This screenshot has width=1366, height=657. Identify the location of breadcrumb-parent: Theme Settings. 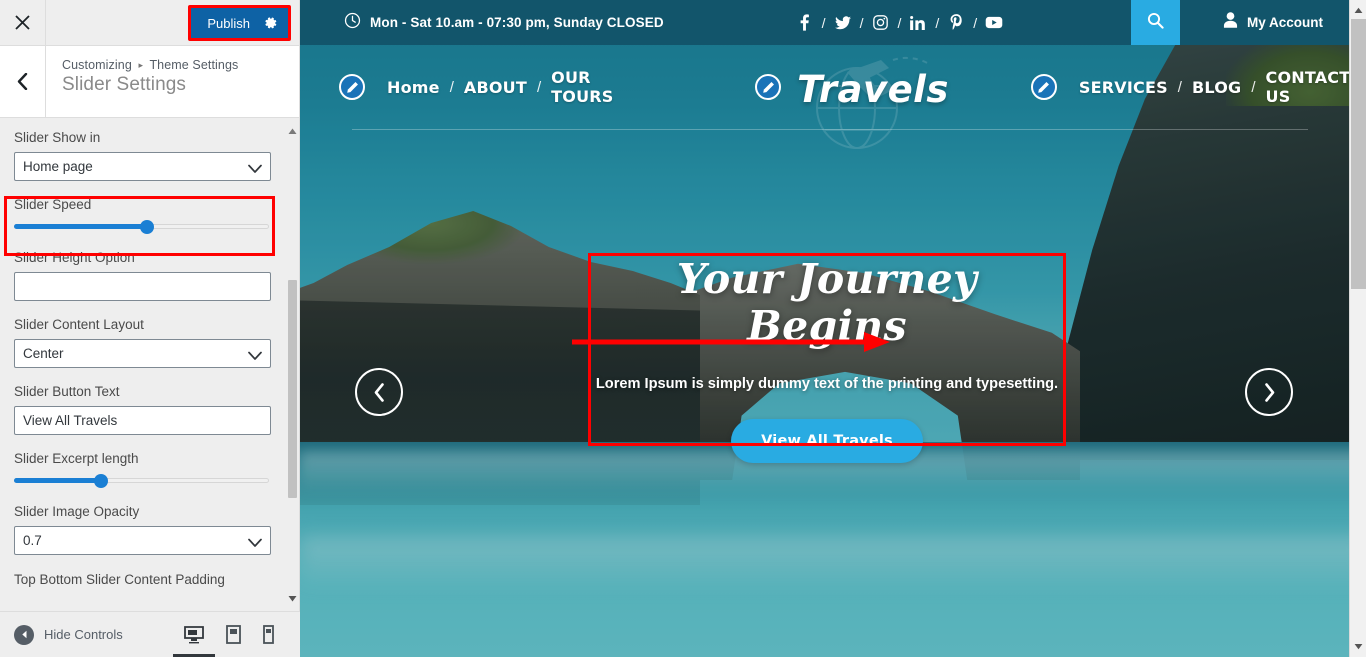
(193, 65).